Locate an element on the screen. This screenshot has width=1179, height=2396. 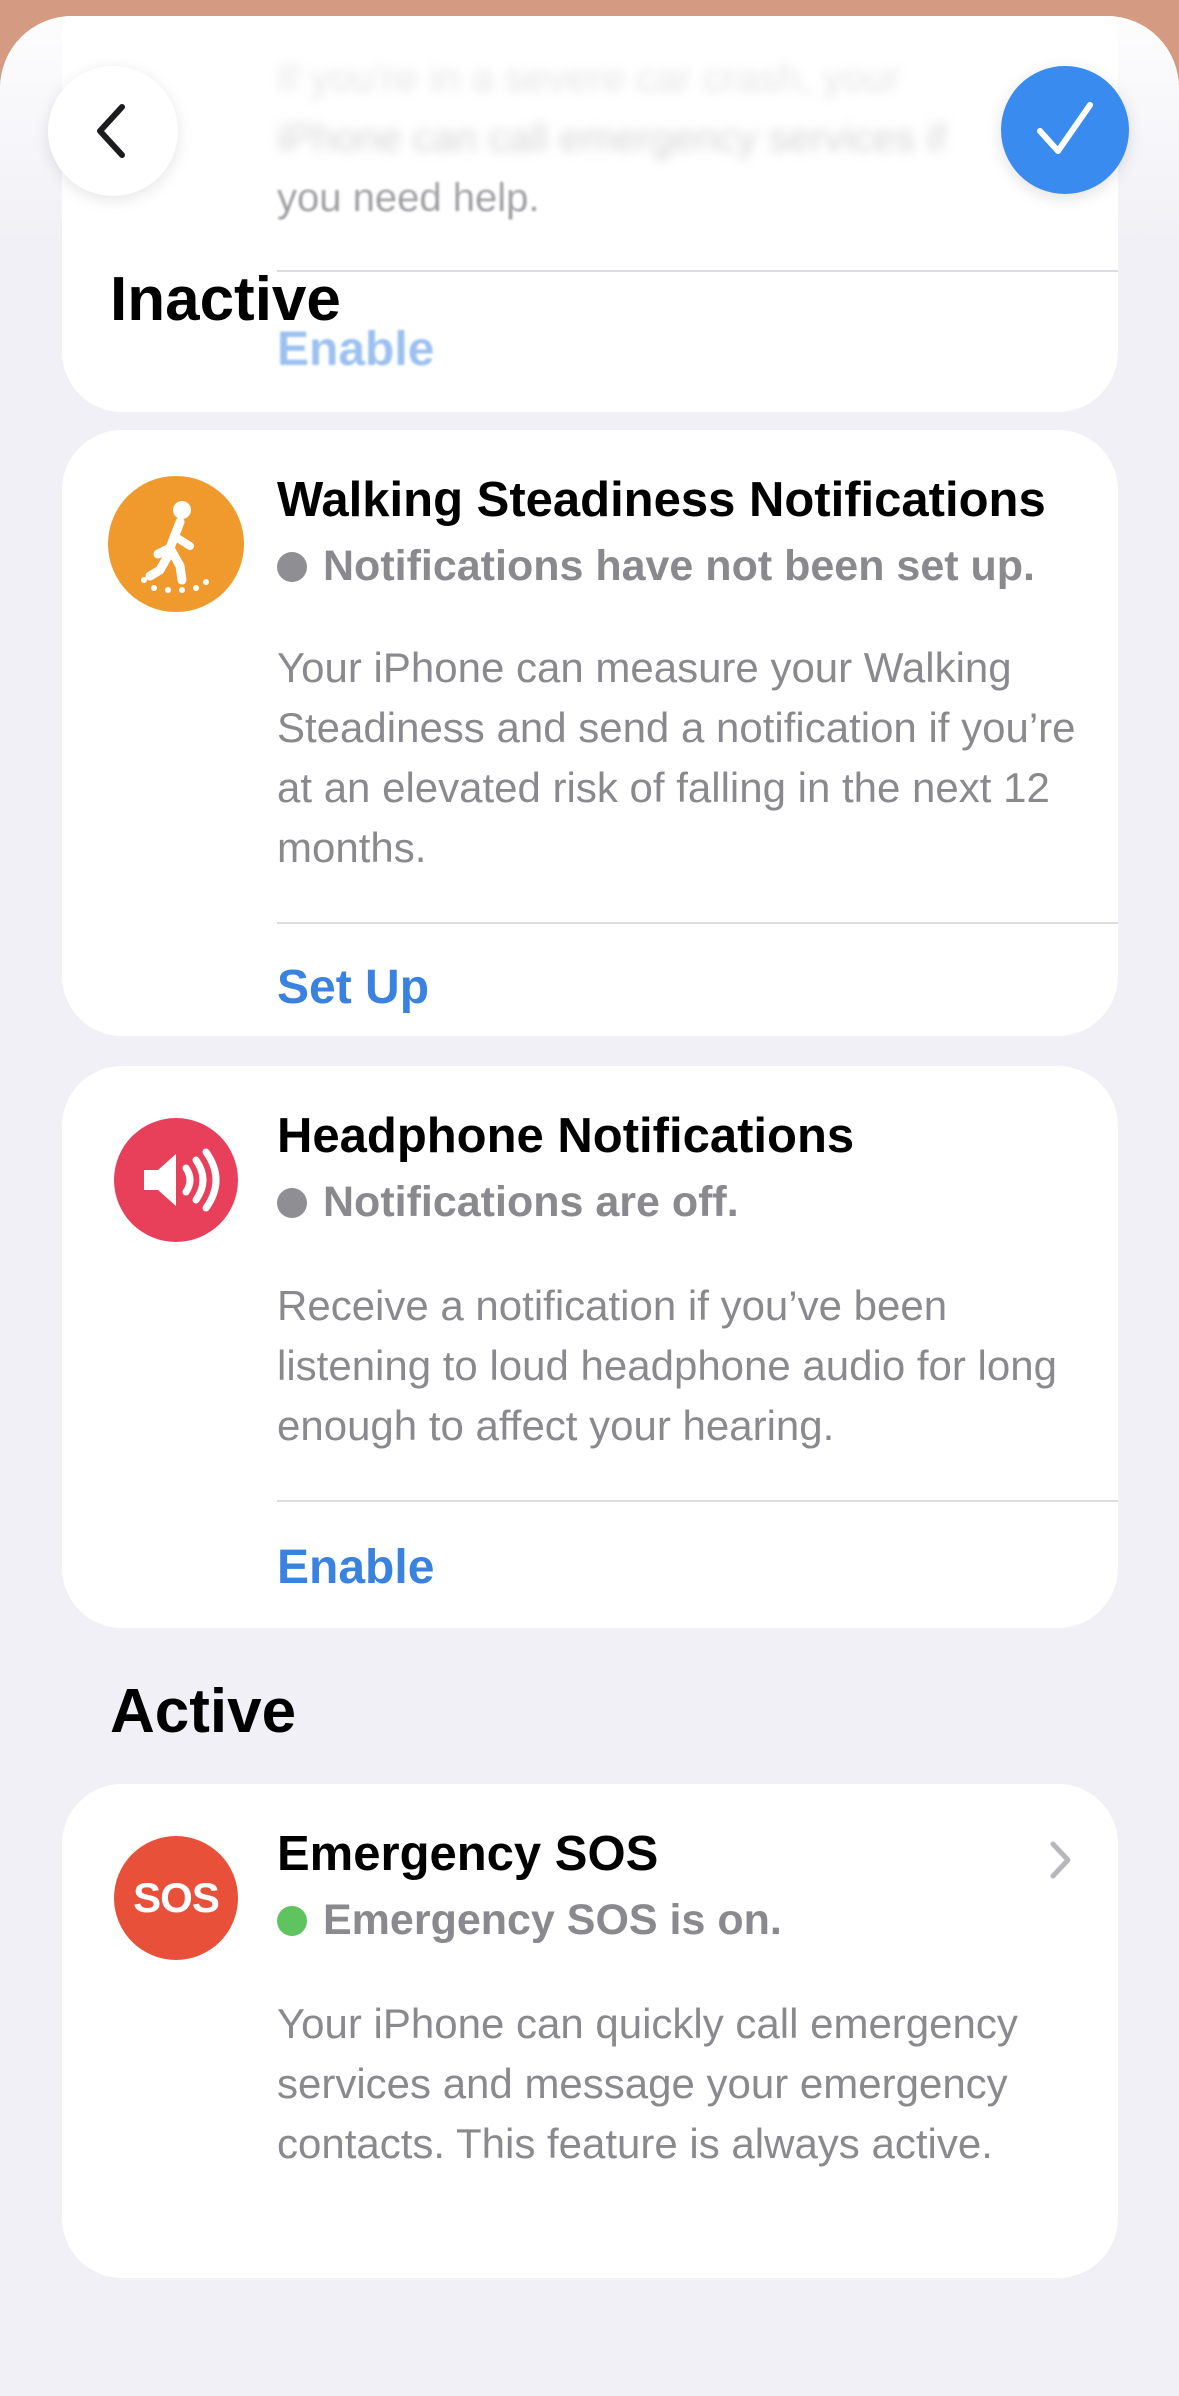
headphone-status: Notifications are off. is located at coordinates (508, 1202).